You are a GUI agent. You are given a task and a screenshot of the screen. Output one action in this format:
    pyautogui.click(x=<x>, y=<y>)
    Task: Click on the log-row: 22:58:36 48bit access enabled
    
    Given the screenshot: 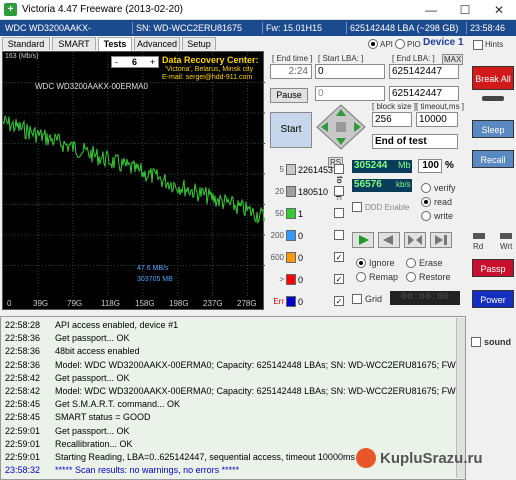 What is the action you would take?
    pyautogui.click(x=72, y=351)
    